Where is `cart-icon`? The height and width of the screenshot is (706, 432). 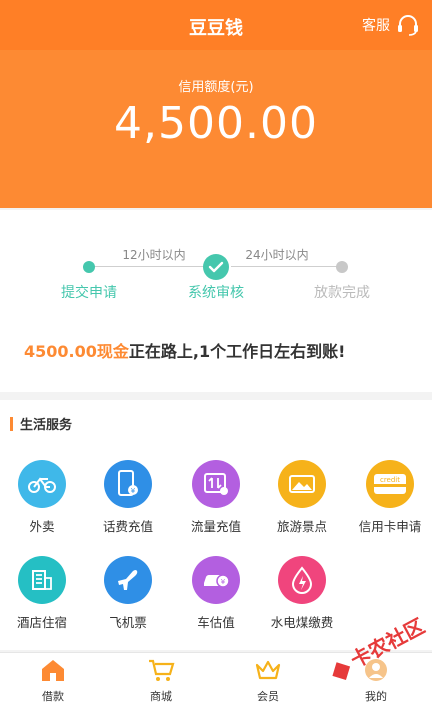
cart-icon is located at coordinates (162, 670).